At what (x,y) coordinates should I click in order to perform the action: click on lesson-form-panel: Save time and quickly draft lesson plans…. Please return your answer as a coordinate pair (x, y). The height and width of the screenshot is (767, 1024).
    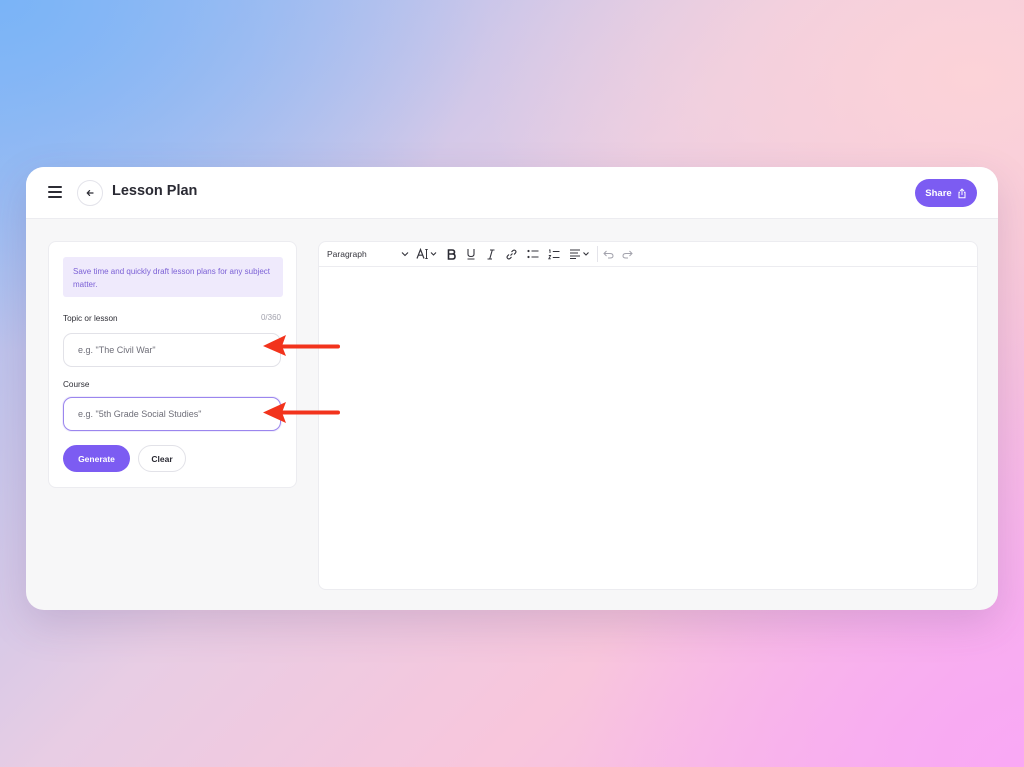
    Looking at the image, I should click on (172, 364).